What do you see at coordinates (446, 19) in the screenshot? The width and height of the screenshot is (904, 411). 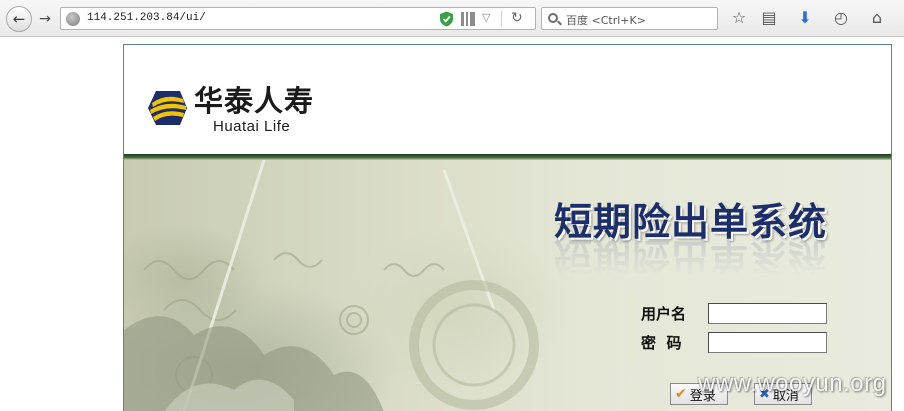 I see `shield-icon` at bounding box center [446, 19].